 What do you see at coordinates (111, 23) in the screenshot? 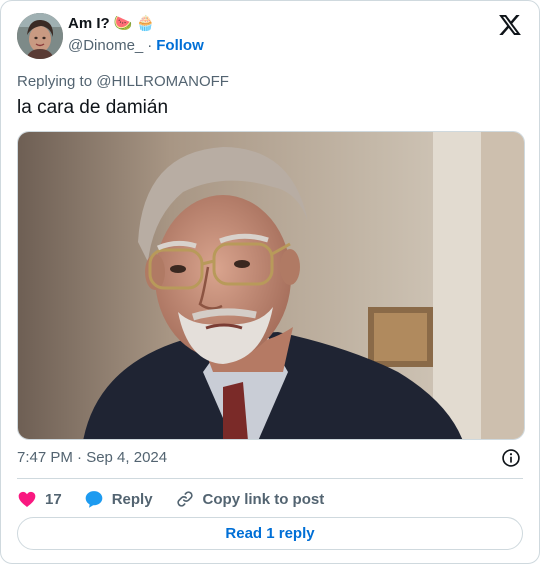
I see `author-name-row: Am I? 🍉 🧁` at bounding box center [111, 23].